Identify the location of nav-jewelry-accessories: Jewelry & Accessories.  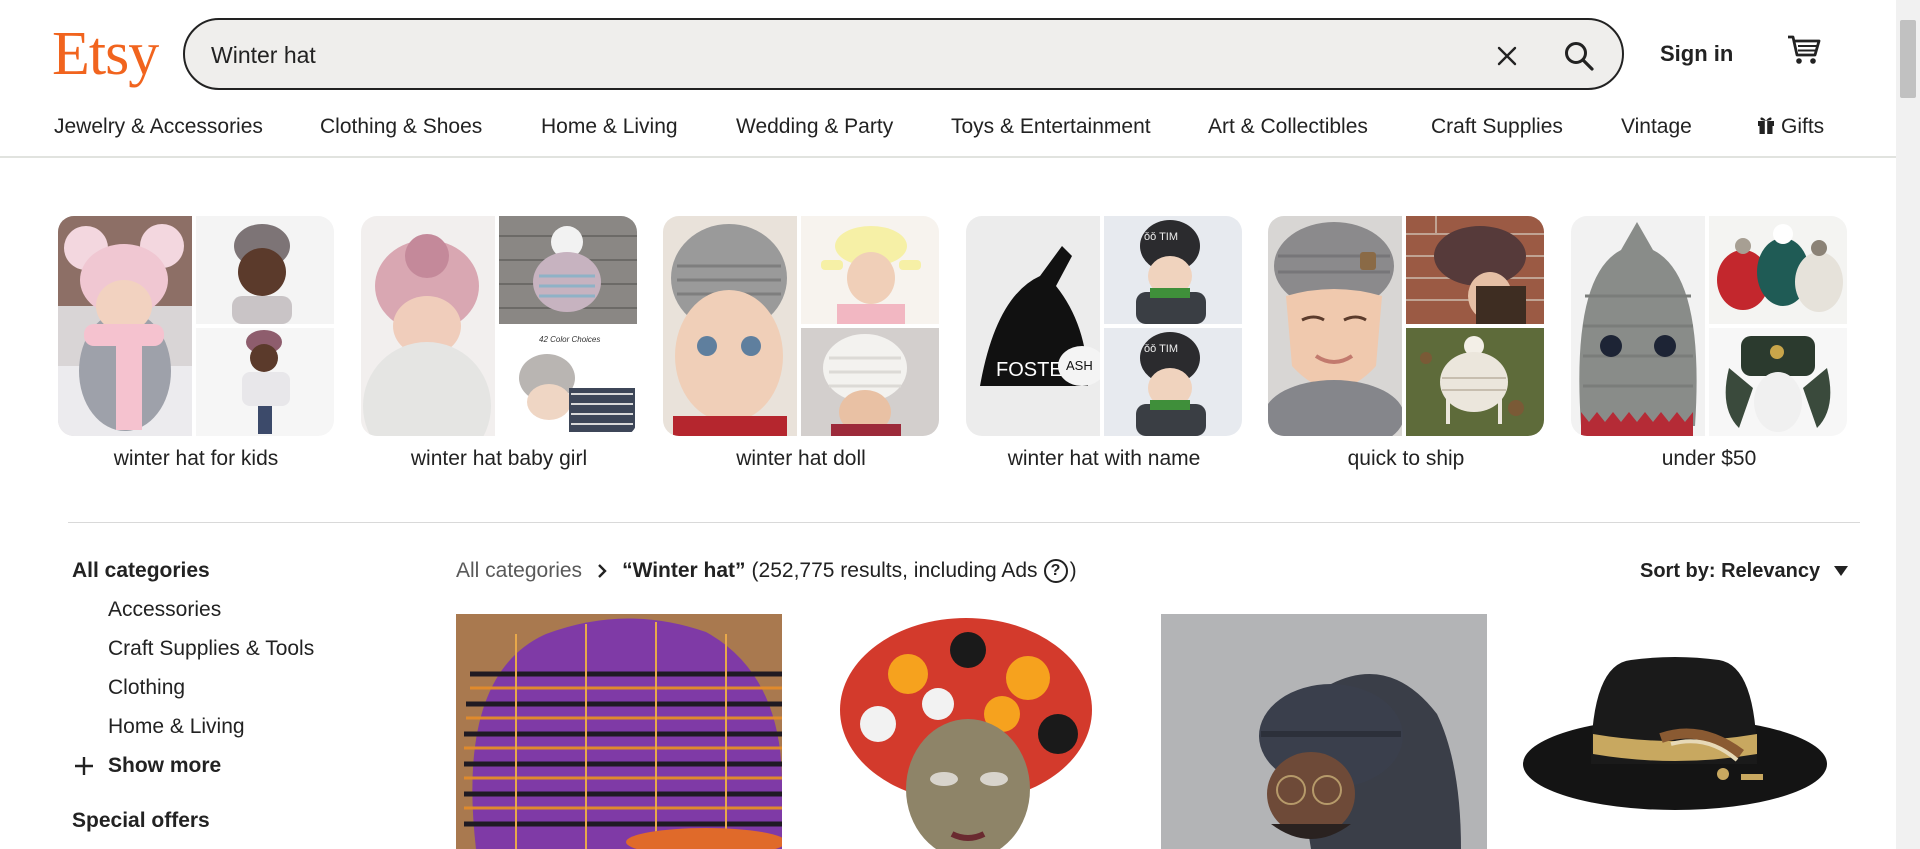
(158, 127).